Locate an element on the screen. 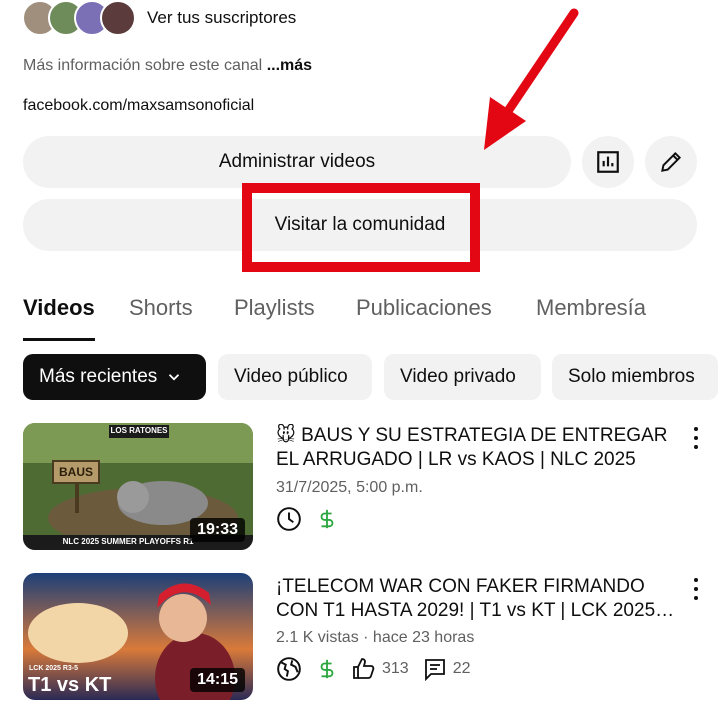  more-info-text: Más información sobre este canal is located at coordinates (143, 65).